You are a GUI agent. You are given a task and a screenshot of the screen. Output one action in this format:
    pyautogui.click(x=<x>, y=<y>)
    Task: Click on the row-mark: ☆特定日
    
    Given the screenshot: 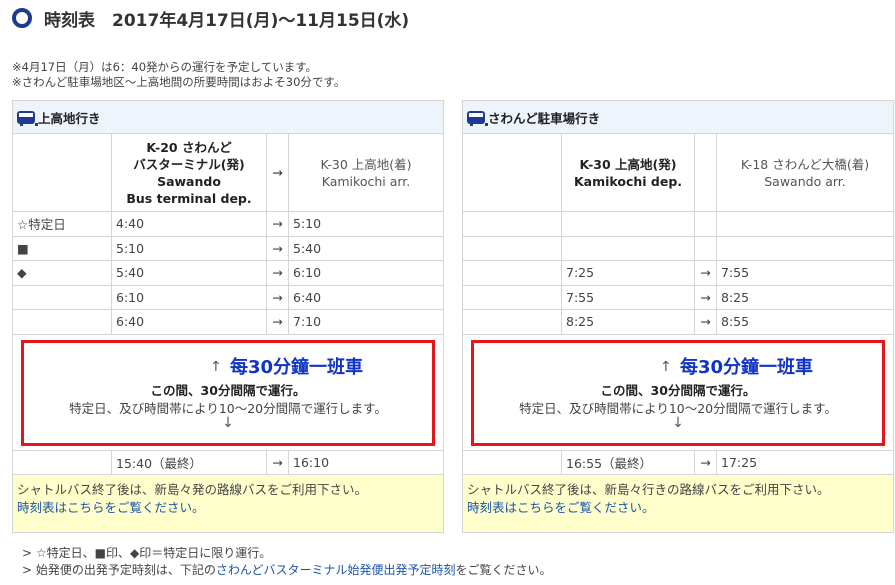 What is the action you would take?
    pyautogui.click(x=62, y=224)
    